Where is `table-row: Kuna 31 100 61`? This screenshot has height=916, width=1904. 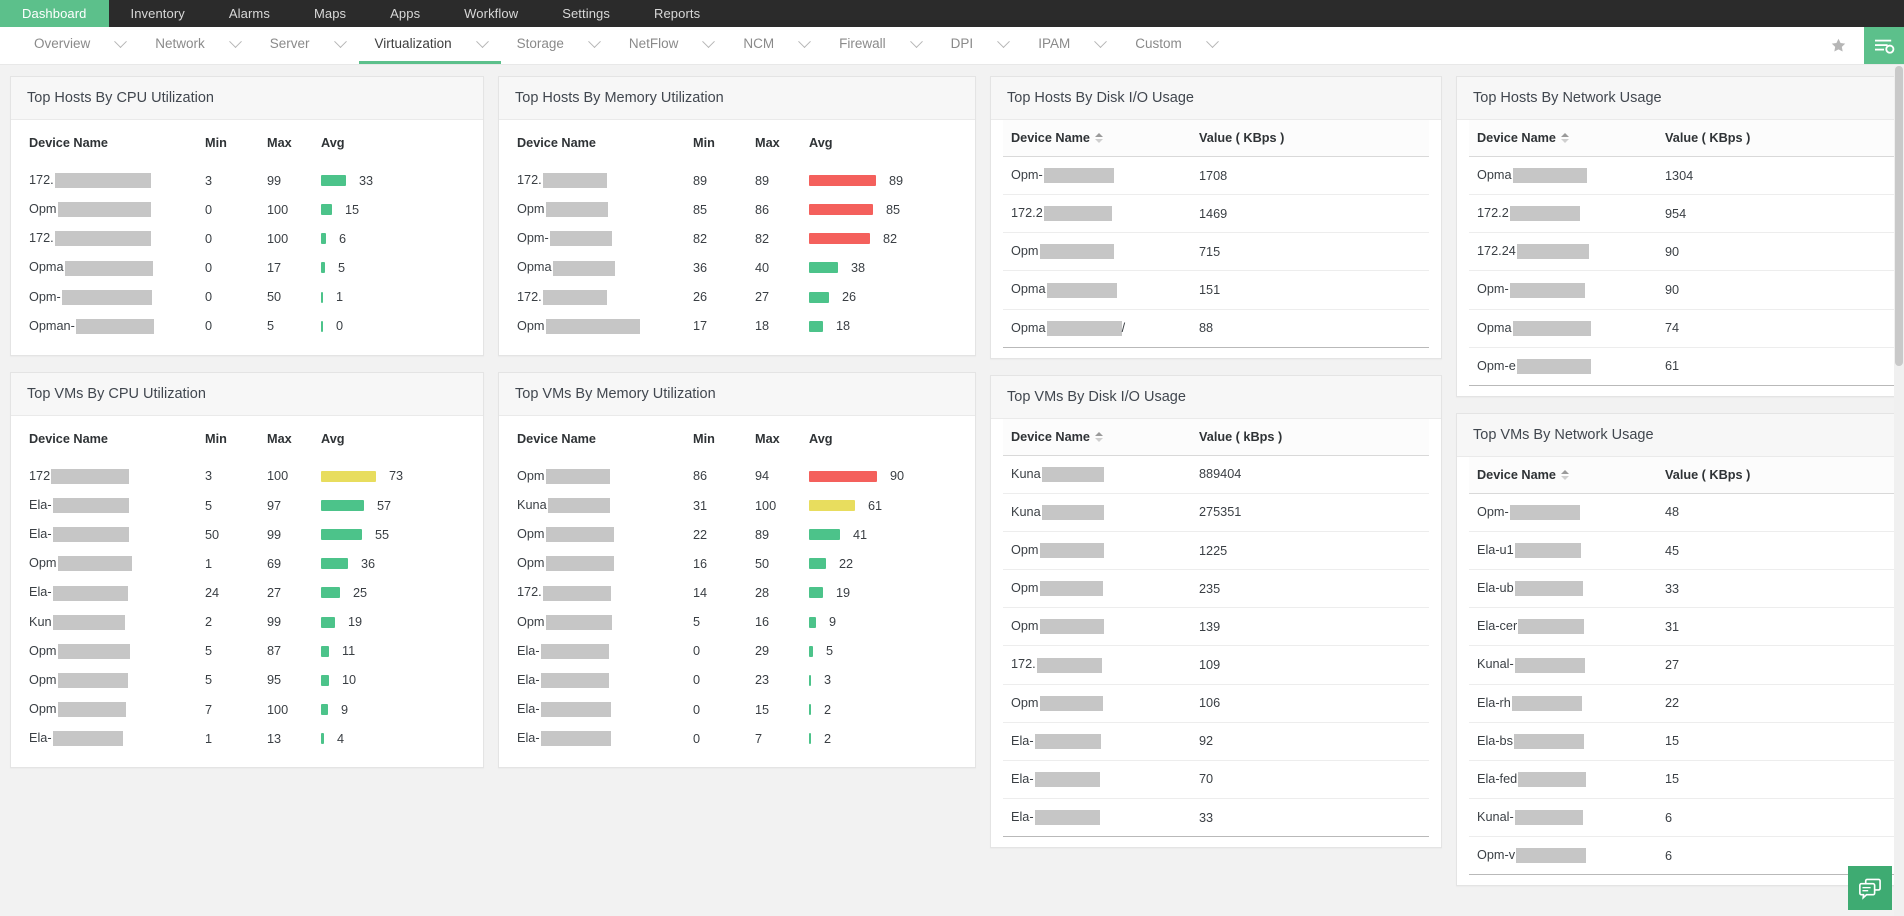 table-row: Kuna 31 100 61 is located at coordinates (741, 505).